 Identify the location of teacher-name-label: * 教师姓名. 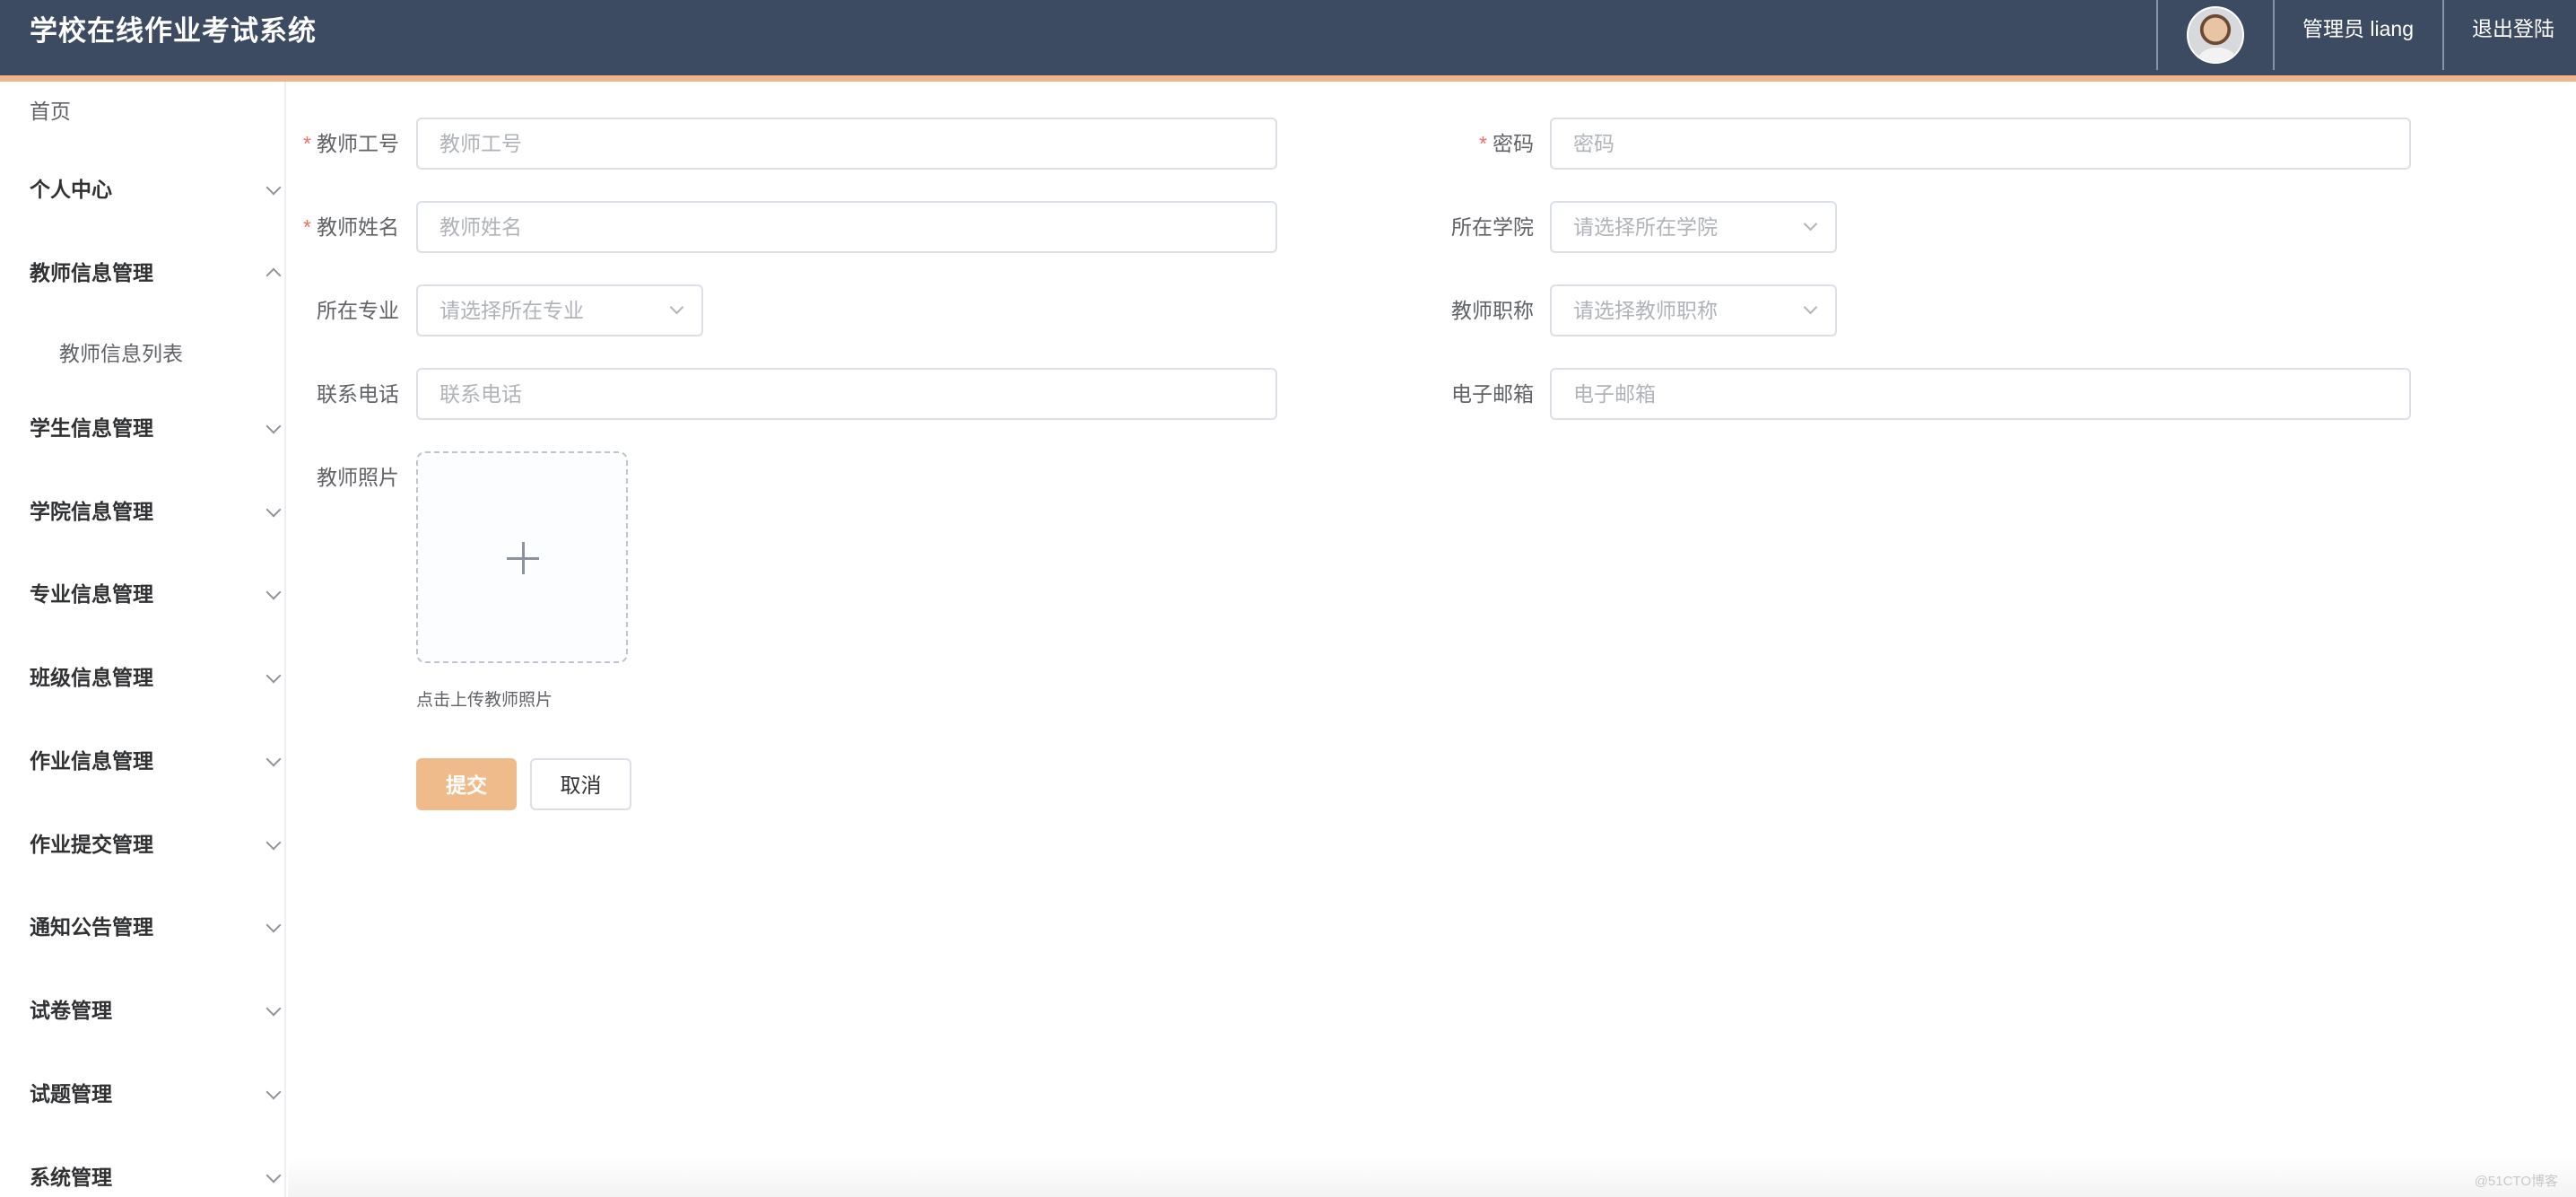
(351, 227).